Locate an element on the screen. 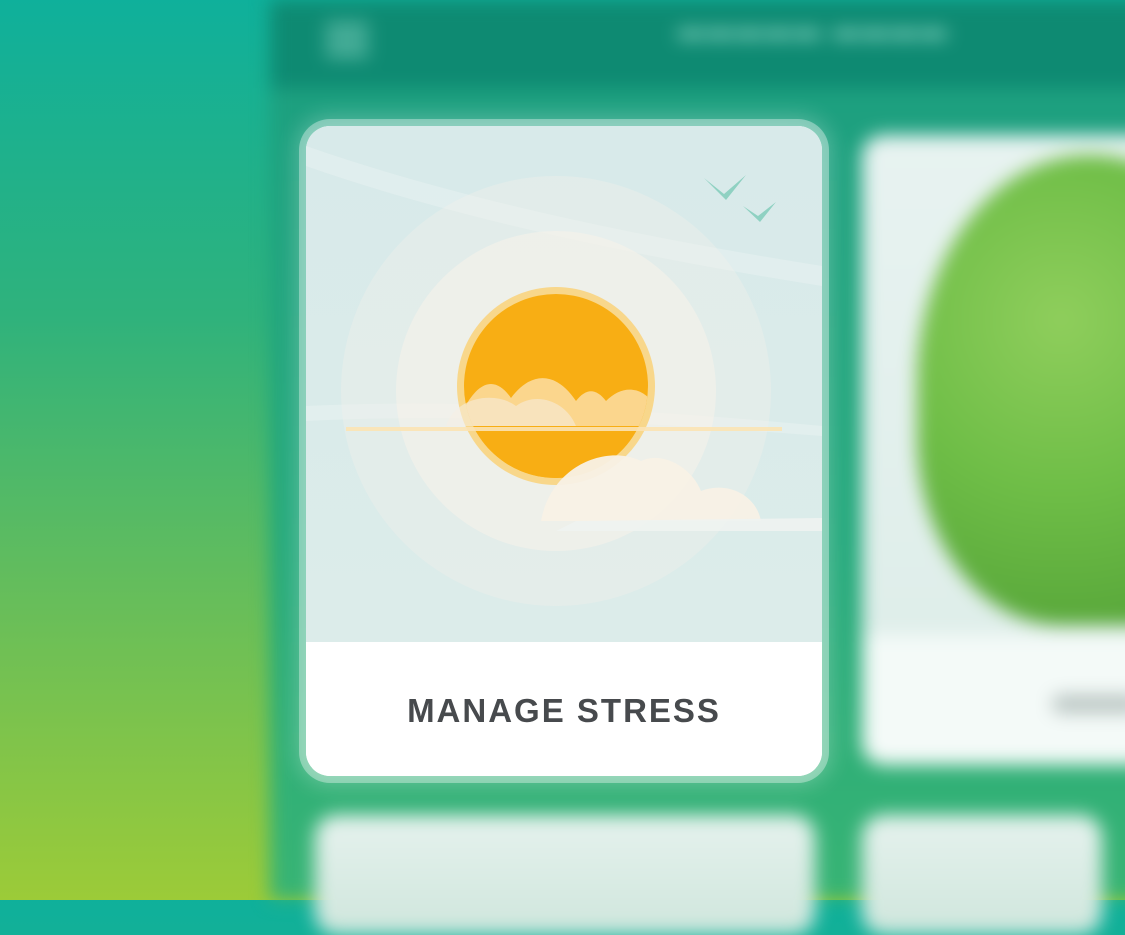  tree-illustration is located at coordinates (1021, 390).